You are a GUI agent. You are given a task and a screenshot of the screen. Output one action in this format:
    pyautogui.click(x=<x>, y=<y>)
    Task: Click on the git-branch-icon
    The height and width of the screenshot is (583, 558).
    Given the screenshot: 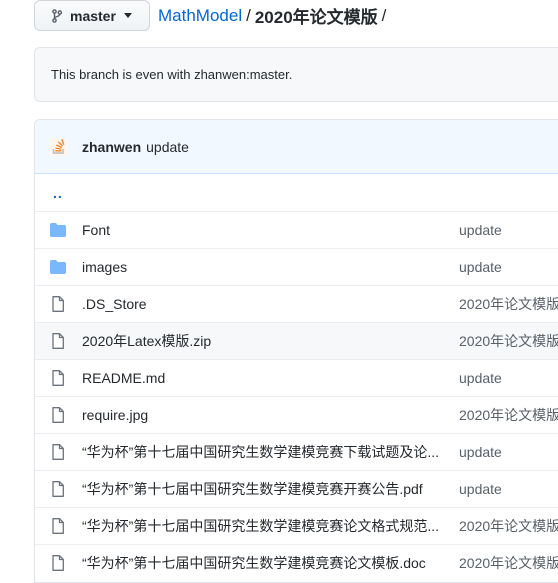 What is the action you would take?
    pyautogui.click(x=57, y=15)
    